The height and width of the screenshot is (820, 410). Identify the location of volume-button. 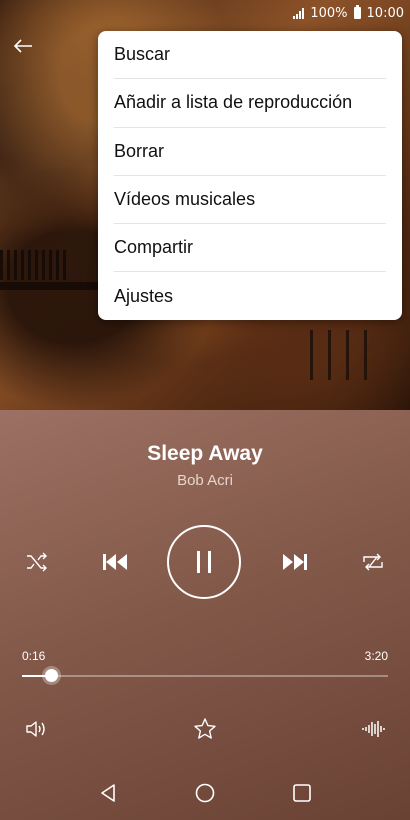
(37, 729).